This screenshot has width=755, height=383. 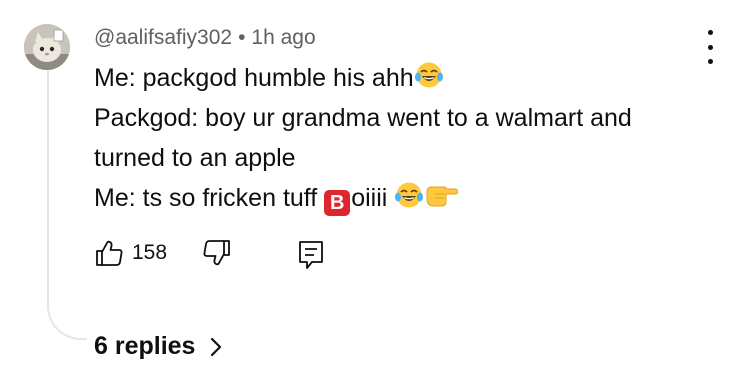 What do you see at coordinates (337, 203) in the screenshot?
I see `b-button-emoji: B` at bounding box center [337, 203].